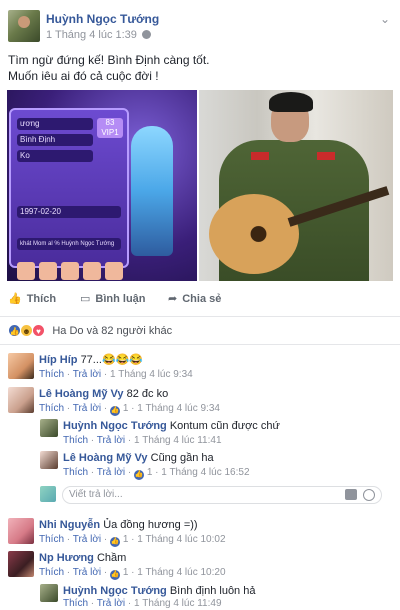 The width and height of the screenshot is (400, 610). What do you see at coordinates (152, 191) in the screenshot?
I see `game-character` at bounding box center [152, 191].